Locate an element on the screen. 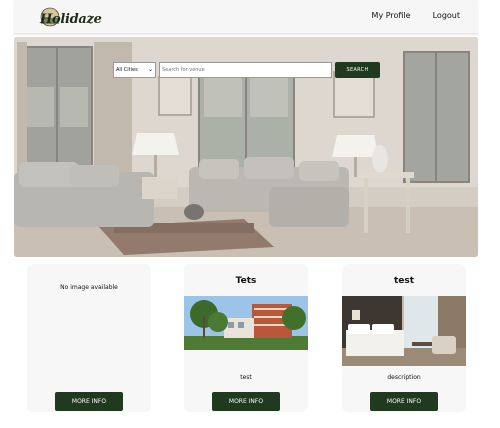 This screenshot has height=428, width=500. logout-link: Logout is located at coordinates (446, 15).